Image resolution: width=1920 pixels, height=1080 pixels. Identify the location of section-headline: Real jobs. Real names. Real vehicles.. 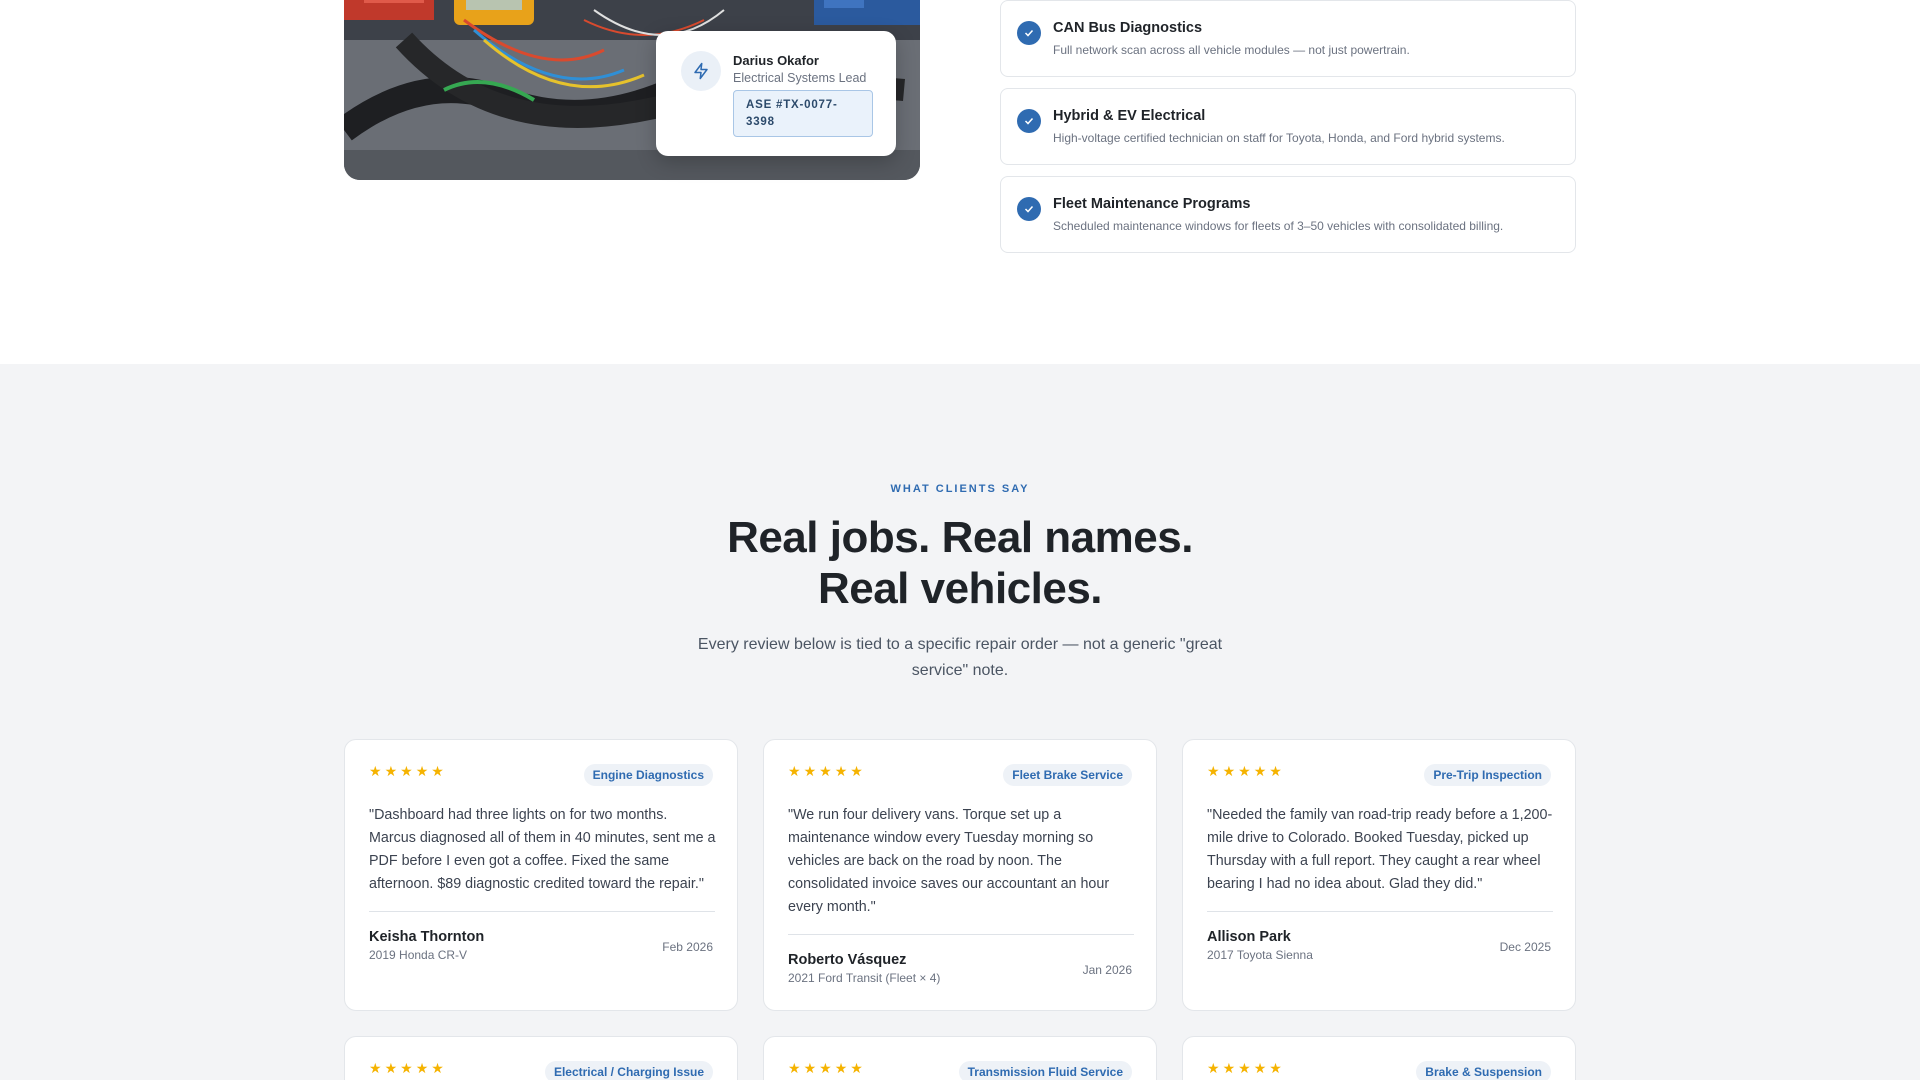
(960, 563).